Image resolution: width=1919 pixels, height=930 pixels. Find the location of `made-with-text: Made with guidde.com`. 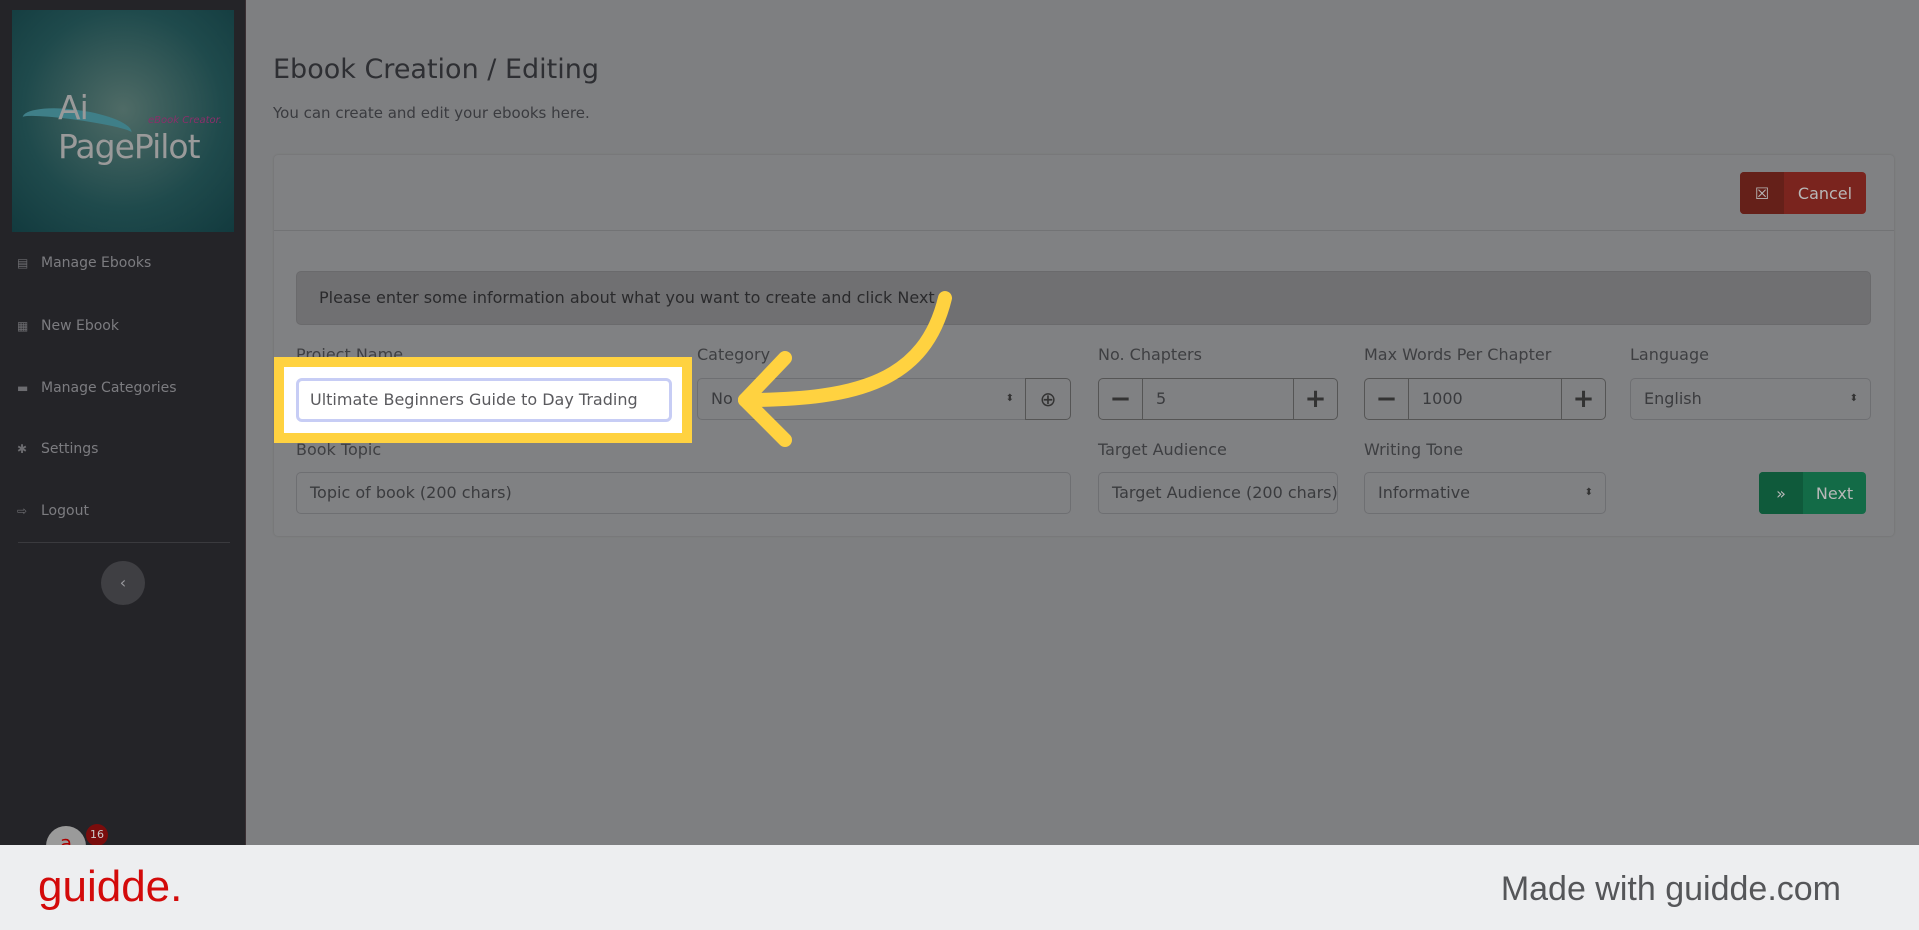

made-with-text: Made with guidde.com is located at coordinates (1670, 889).